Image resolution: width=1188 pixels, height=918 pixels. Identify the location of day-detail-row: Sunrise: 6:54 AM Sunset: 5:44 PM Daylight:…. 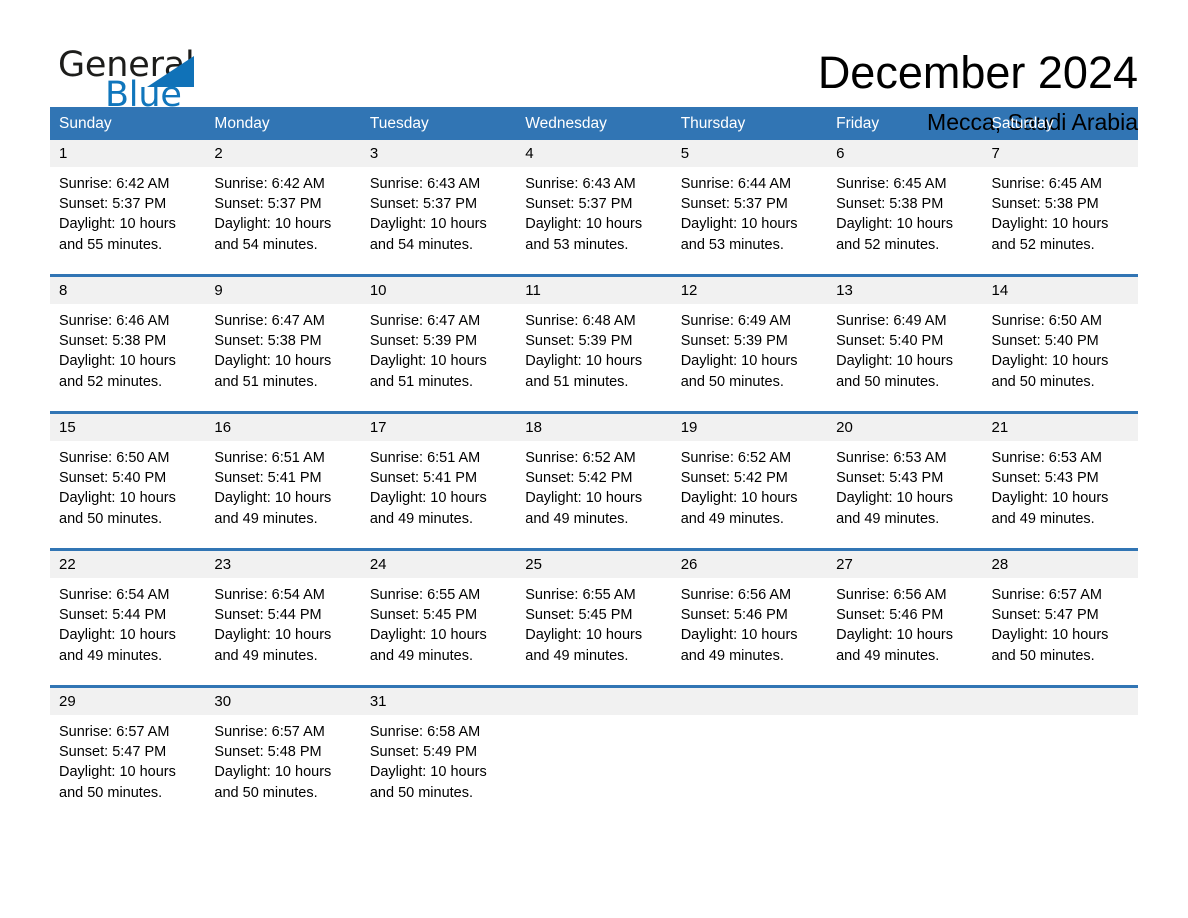
(594, 627).